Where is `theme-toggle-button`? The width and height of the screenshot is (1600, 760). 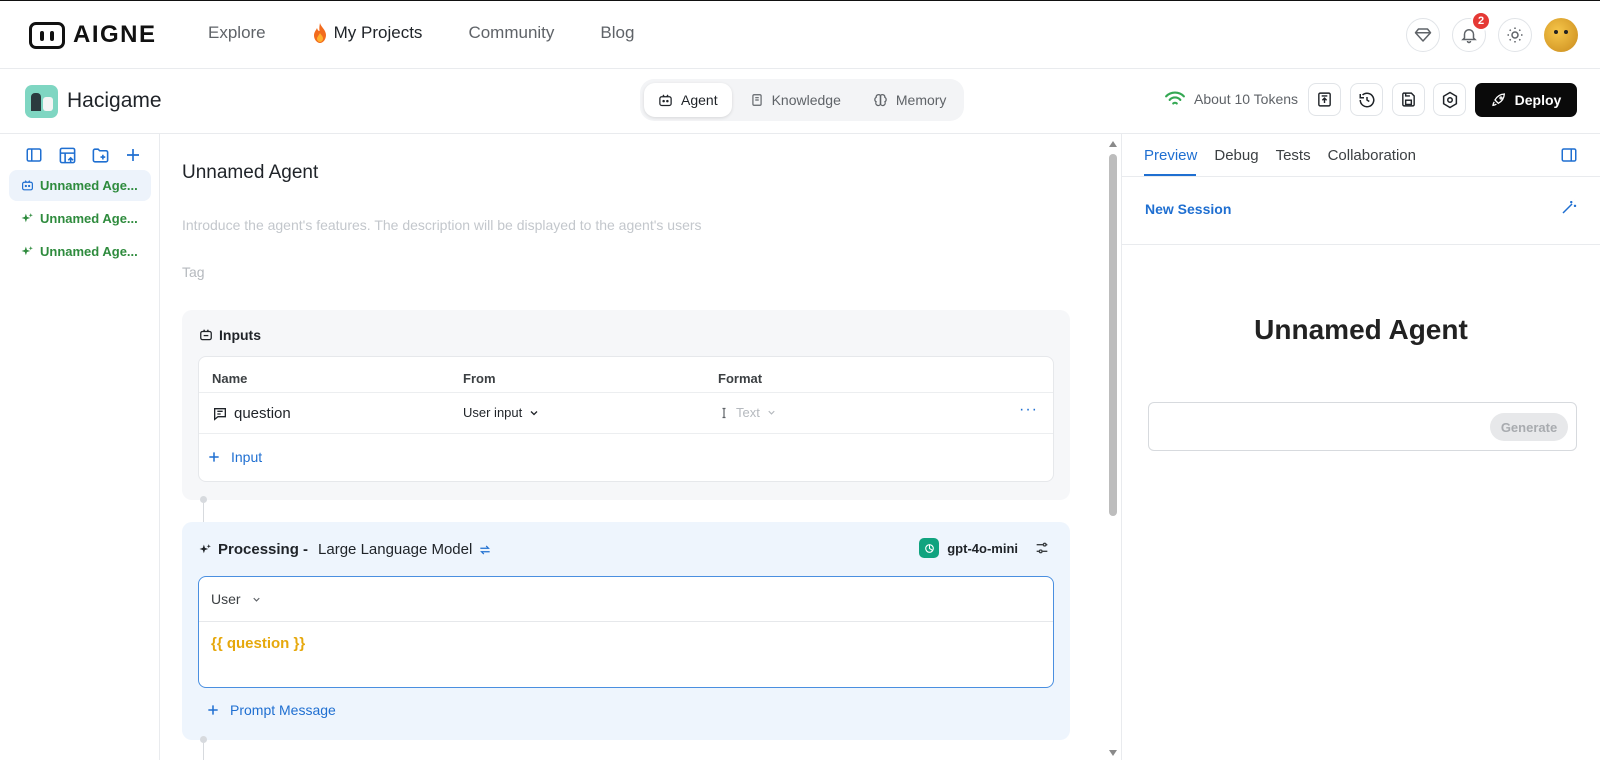 theme-toggle-button is located at coordinates (1515, 35).